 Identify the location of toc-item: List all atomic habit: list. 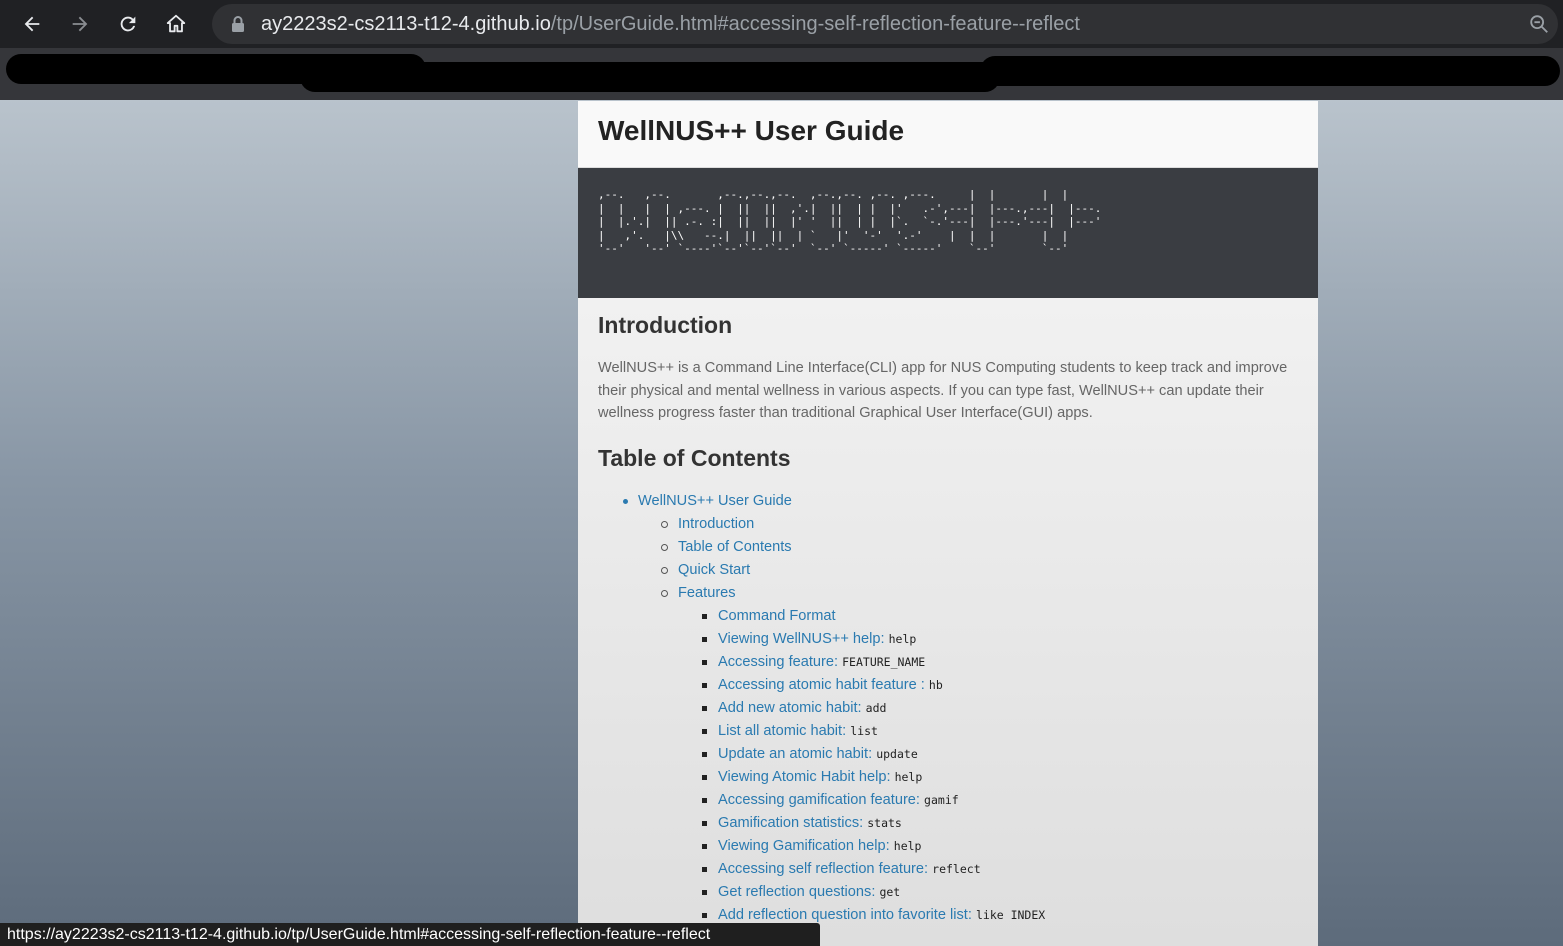
(948, 731).